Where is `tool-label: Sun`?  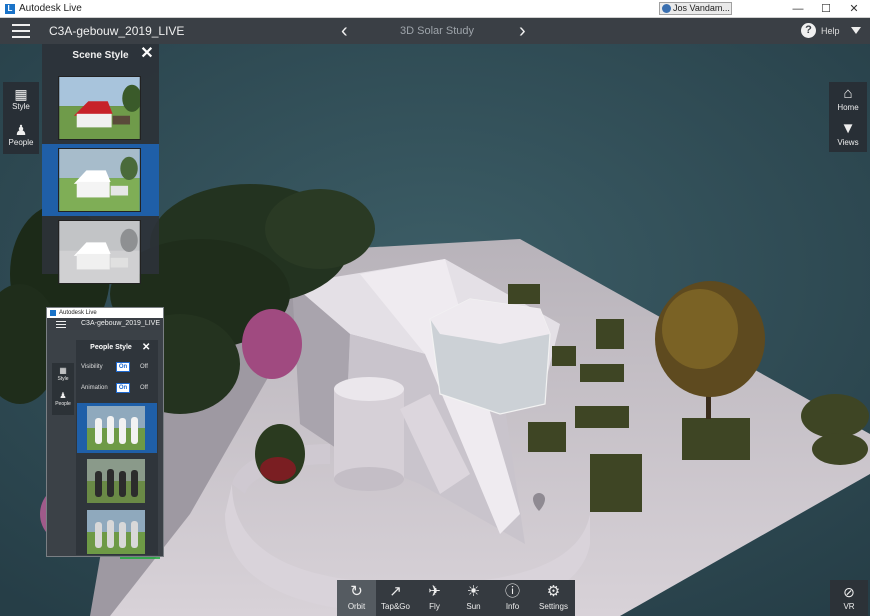 tool-label: Sun is located at coordinates (473, 606).